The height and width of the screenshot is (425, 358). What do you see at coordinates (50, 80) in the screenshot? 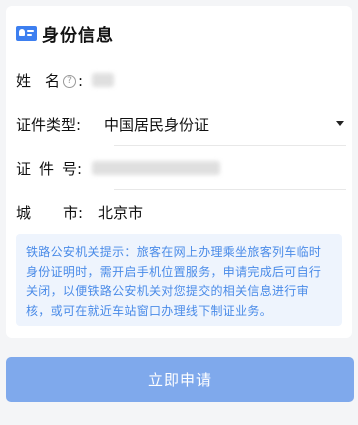
I see `name-label: 姓名?:` at bounding box center [50, 80].